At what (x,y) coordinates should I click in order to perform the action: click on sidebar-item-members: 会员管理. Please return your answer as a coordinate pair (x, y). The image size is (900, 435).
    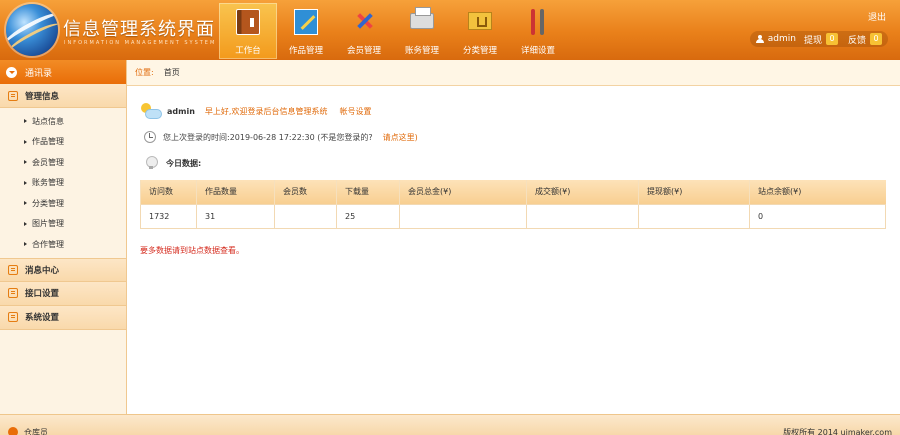
    Looking at the image, I should click on (63, 162).